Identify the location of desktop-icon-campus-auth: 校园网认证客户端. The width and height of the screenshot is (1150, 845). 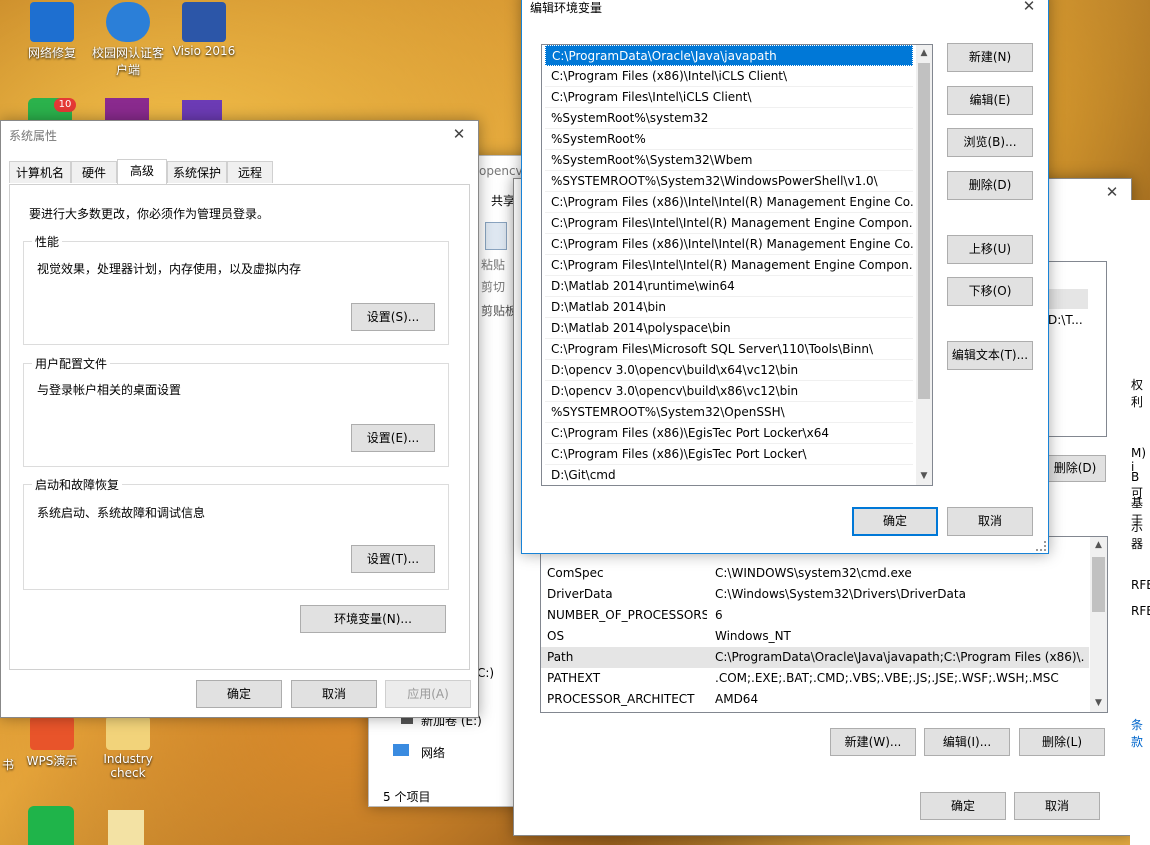
(128, 40).